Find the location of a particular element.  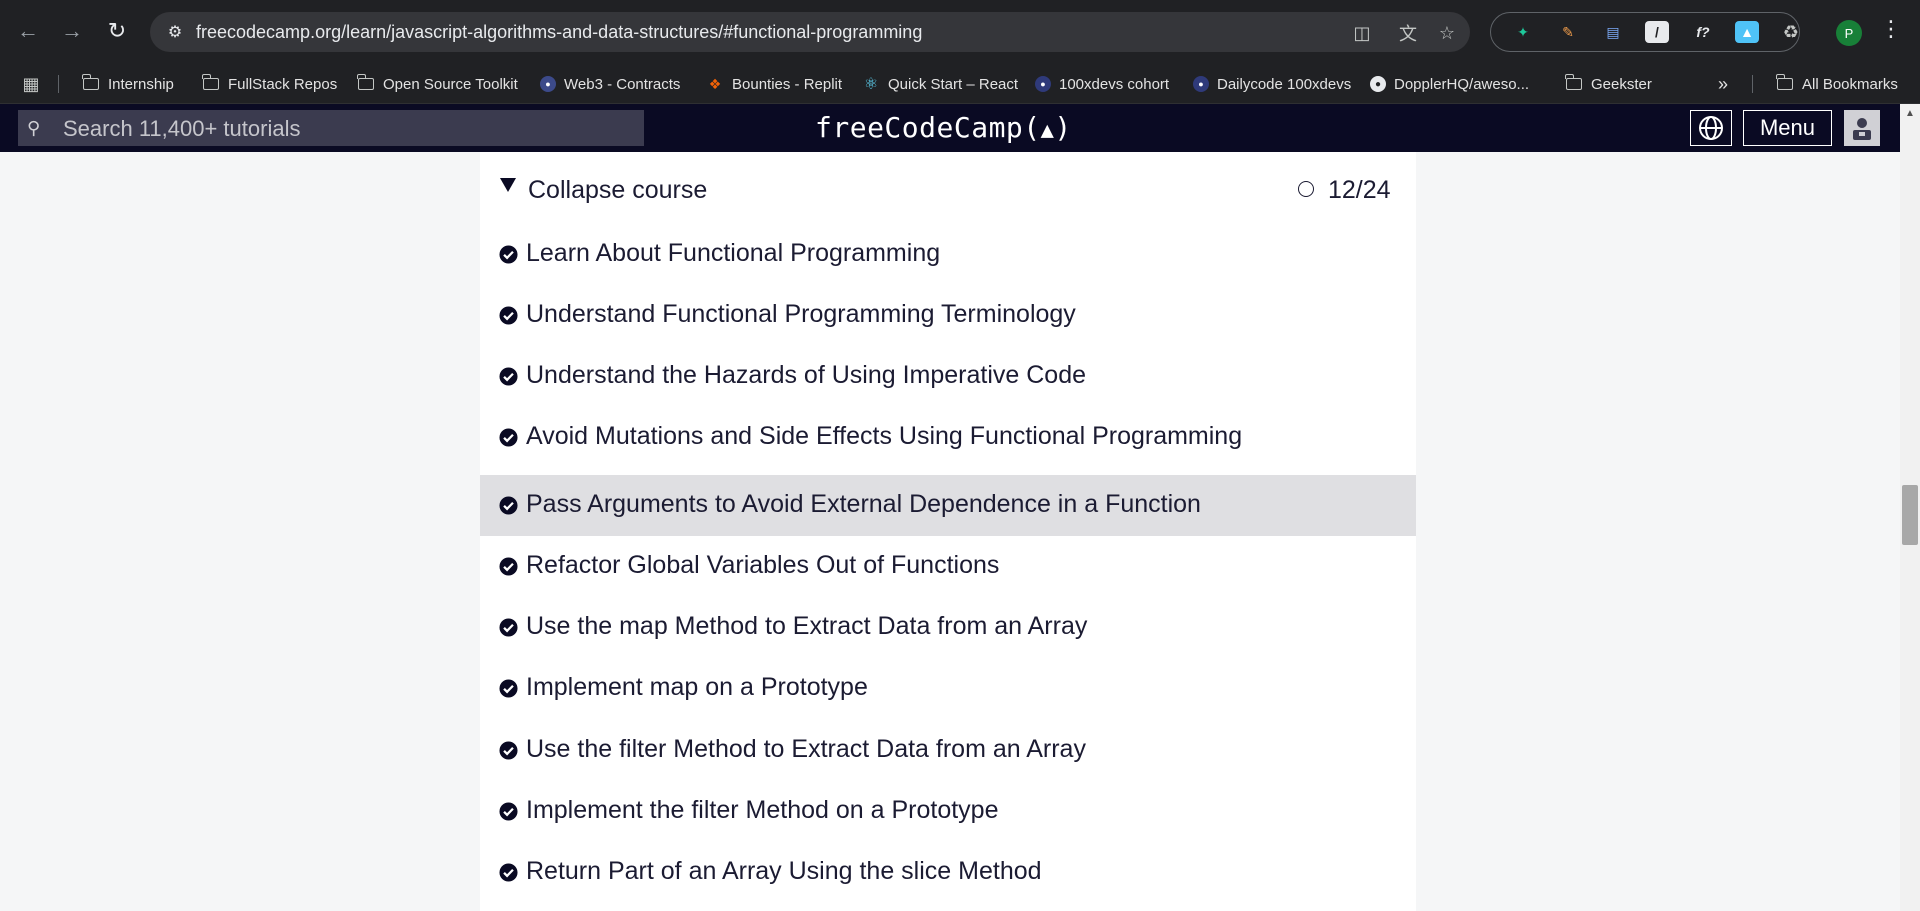

caret-down-icon is located at coordinates (508, 185).